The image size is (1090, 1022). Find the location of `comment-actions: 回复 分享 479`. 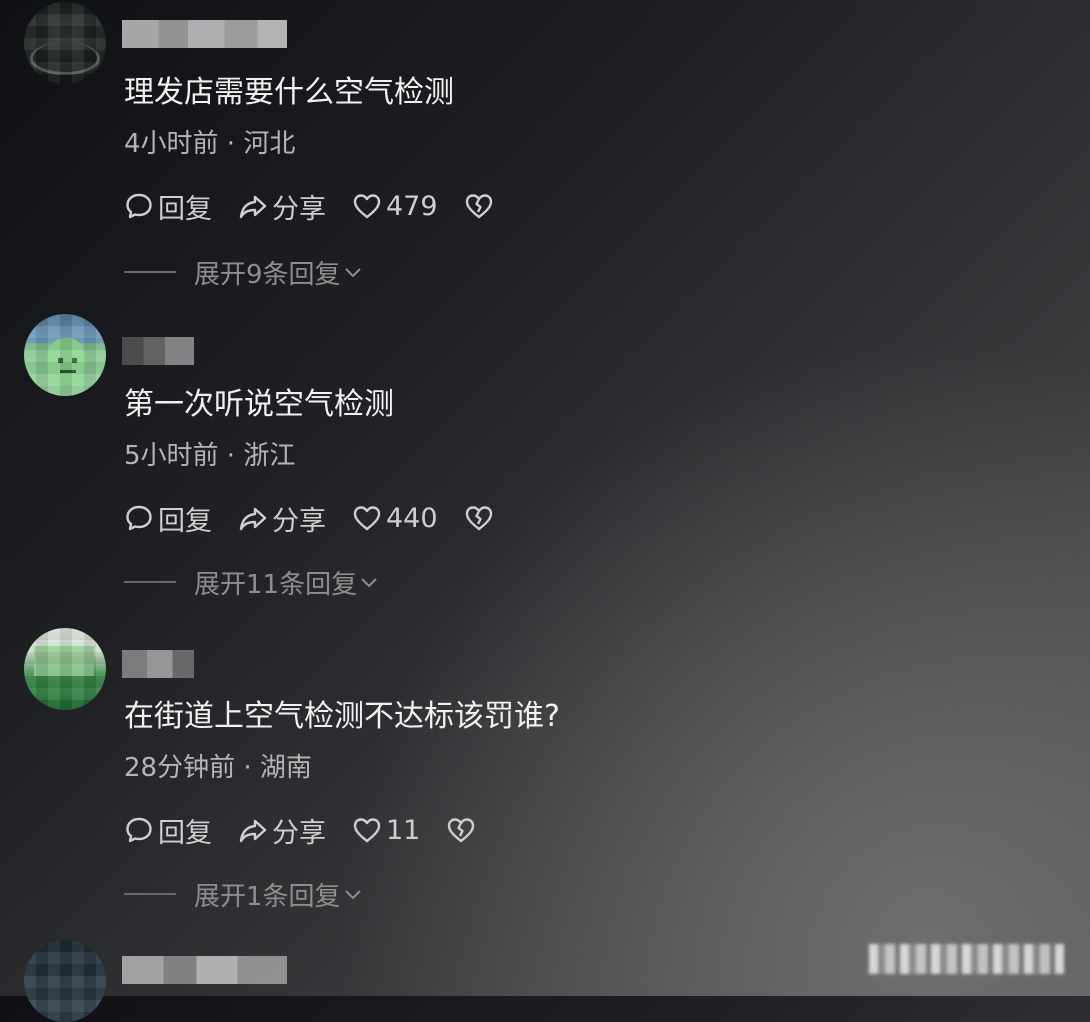

comment-actions: 回复 分享 479 is located at coordinates (324, 206).